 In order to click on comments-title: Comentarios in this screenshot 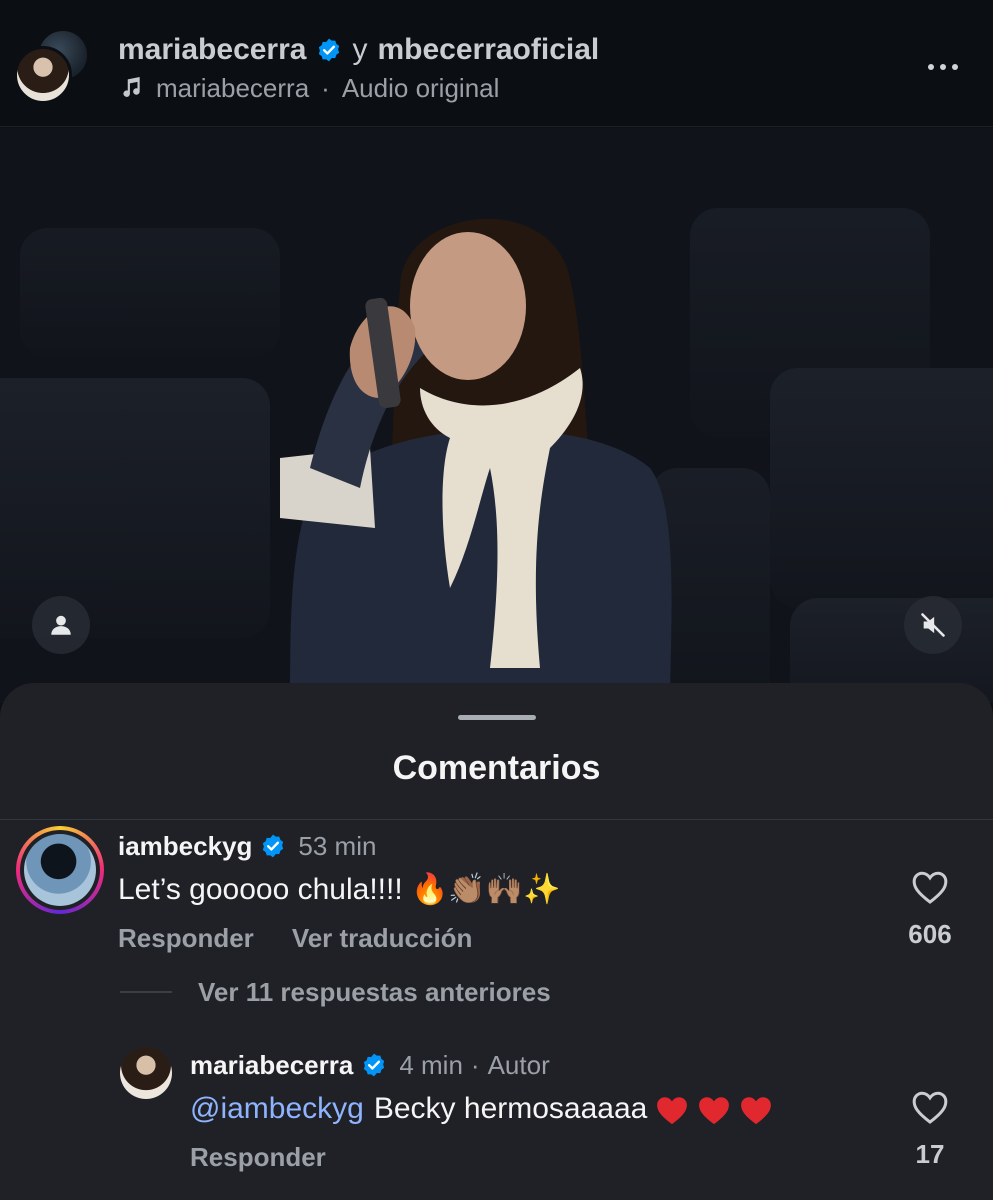, I will do `click(496, 768)`.